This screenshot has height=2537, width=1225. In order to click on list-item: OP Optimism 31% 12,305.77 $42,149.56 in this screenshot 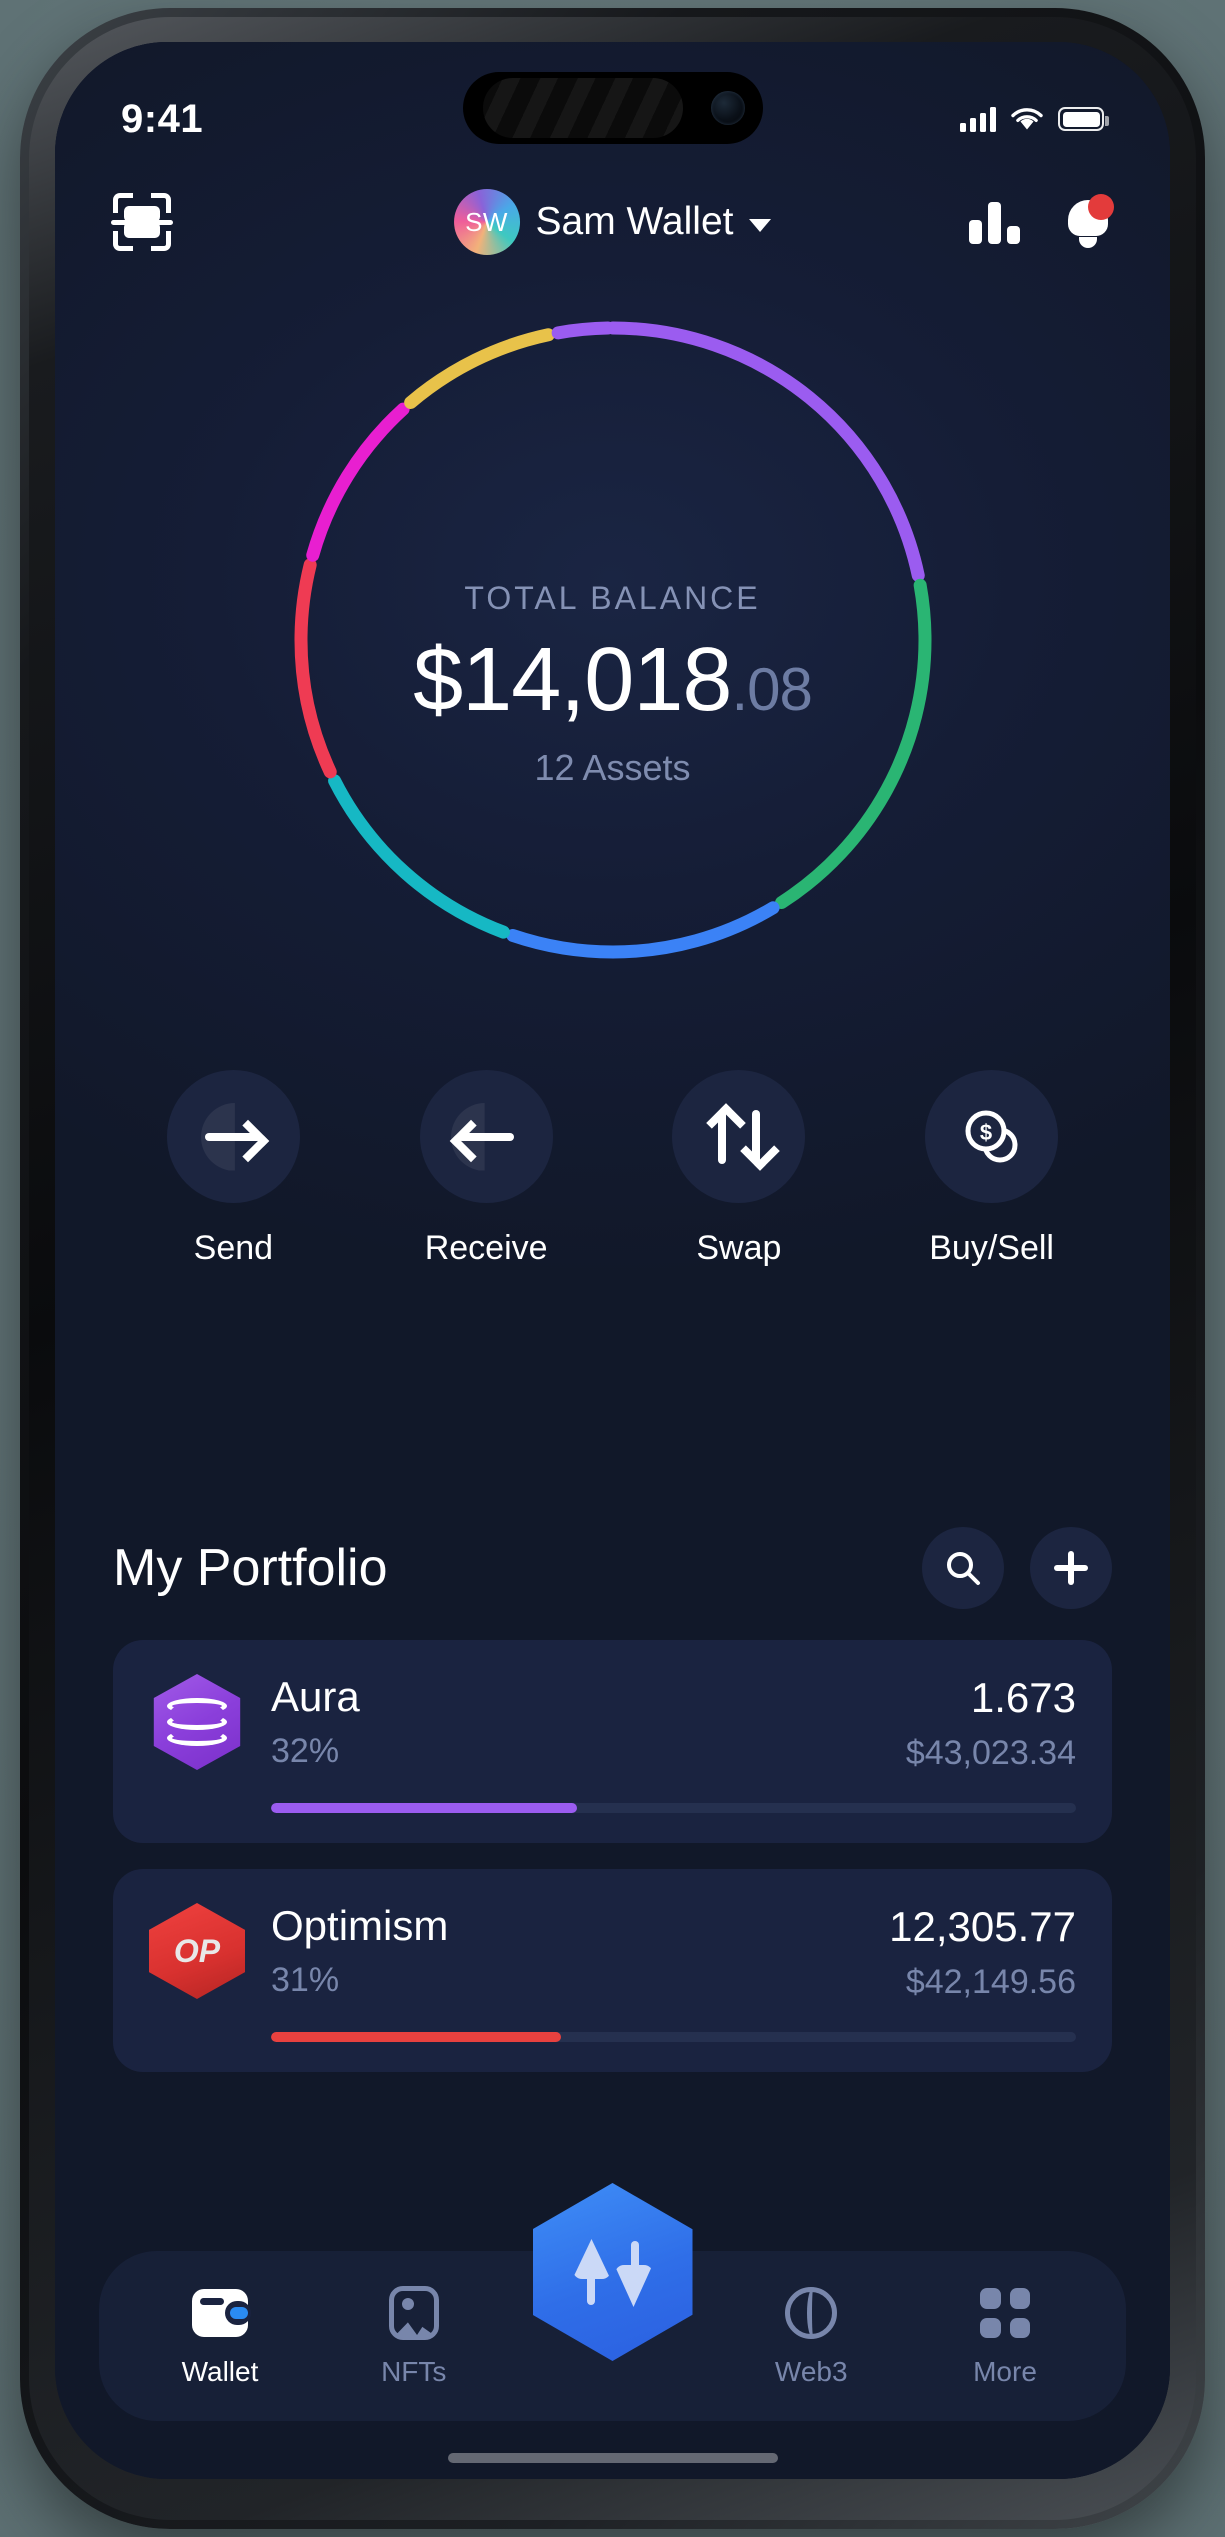, I will do `click(612, 1970)`.